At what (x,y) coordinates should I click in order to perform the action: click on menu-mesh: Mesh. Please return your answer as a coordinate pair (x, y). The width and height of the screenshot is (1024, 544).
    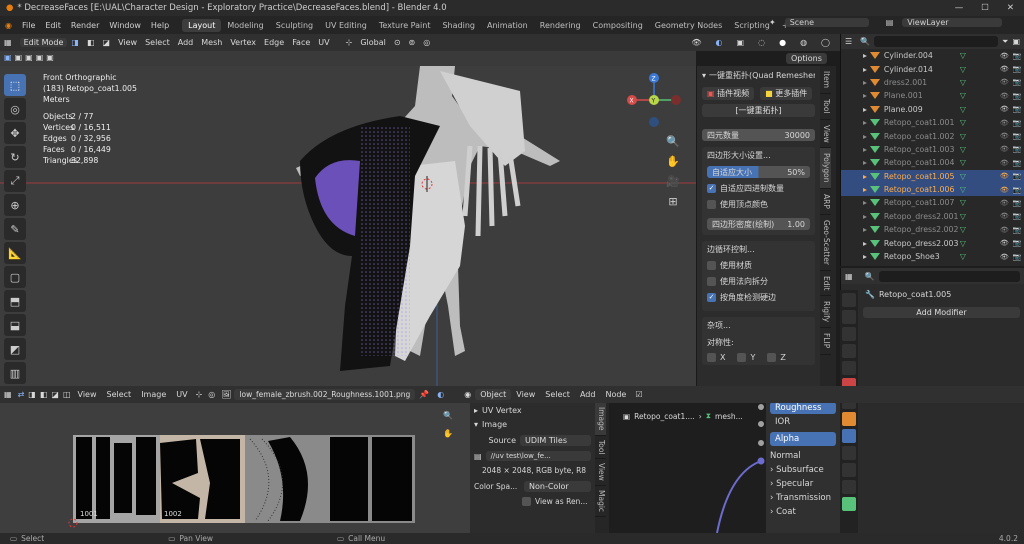
    Looking at the image, I should click on (211, 42).